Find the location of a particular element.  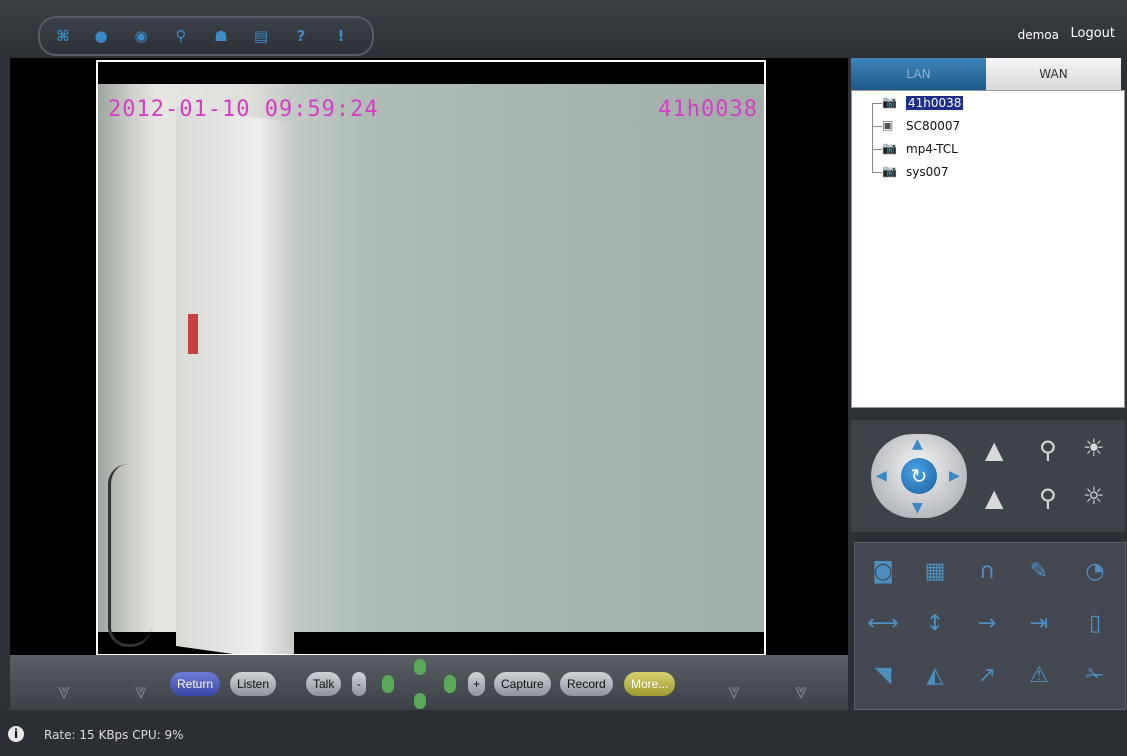

top-bar: ⌘ ● ◉ ⚲ ☗ ▤ ? ! demoa Logout is located at coordinates (563, 29).